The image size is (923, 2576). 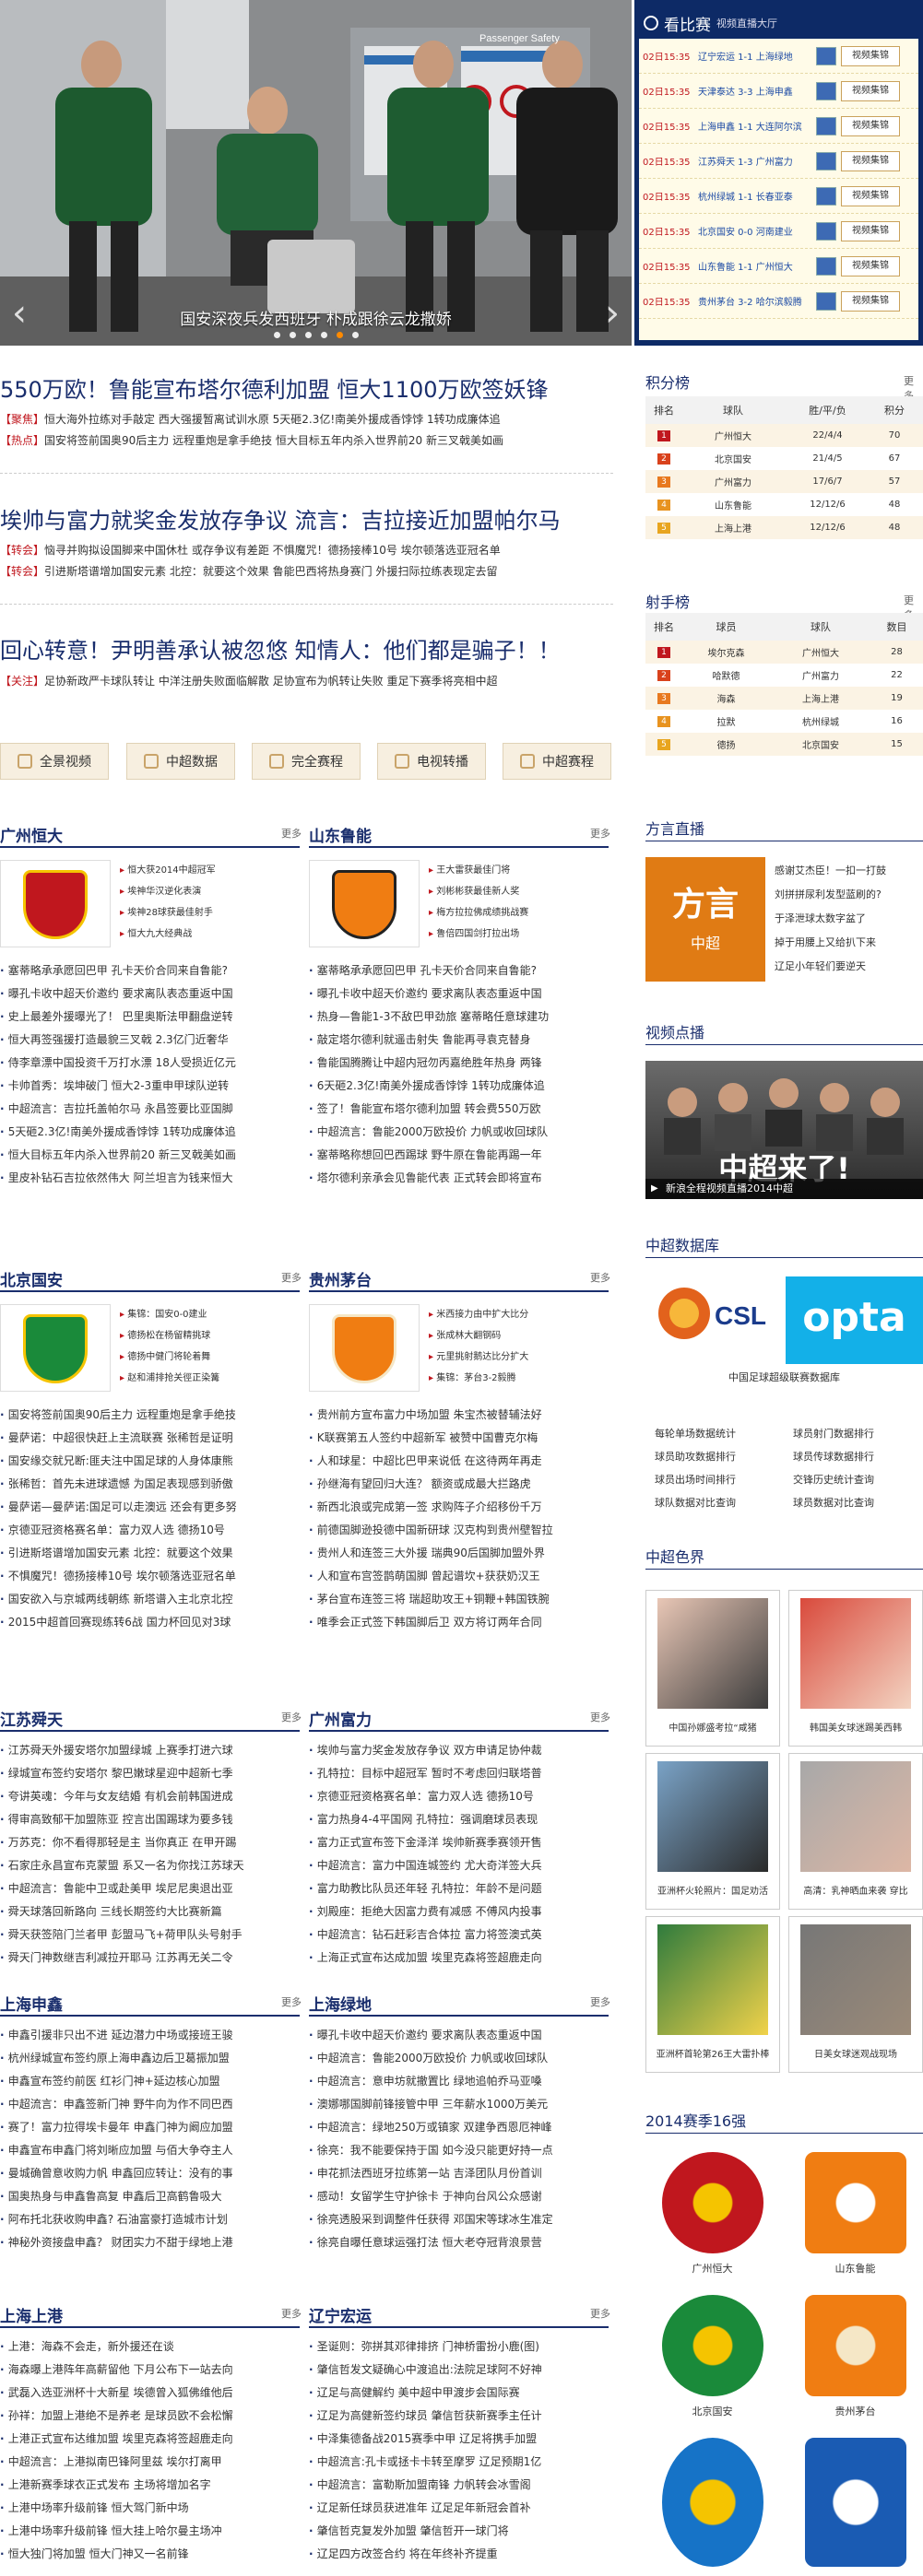 What do you see at coordinates (150, 1507) in the screenshot?
I see `news-item: 曼萨诺—曼萨诺:国足可以走澳远 还会有更多努` at bounding box center [150, 1507].